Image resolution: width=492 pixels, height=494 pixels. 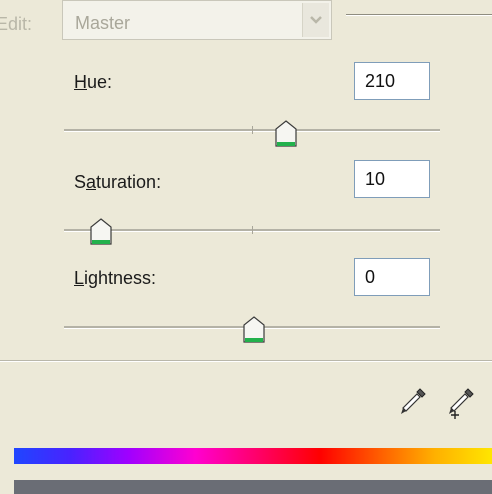 I want to click on color-spectrum-bar, so click(x=253, y=456).